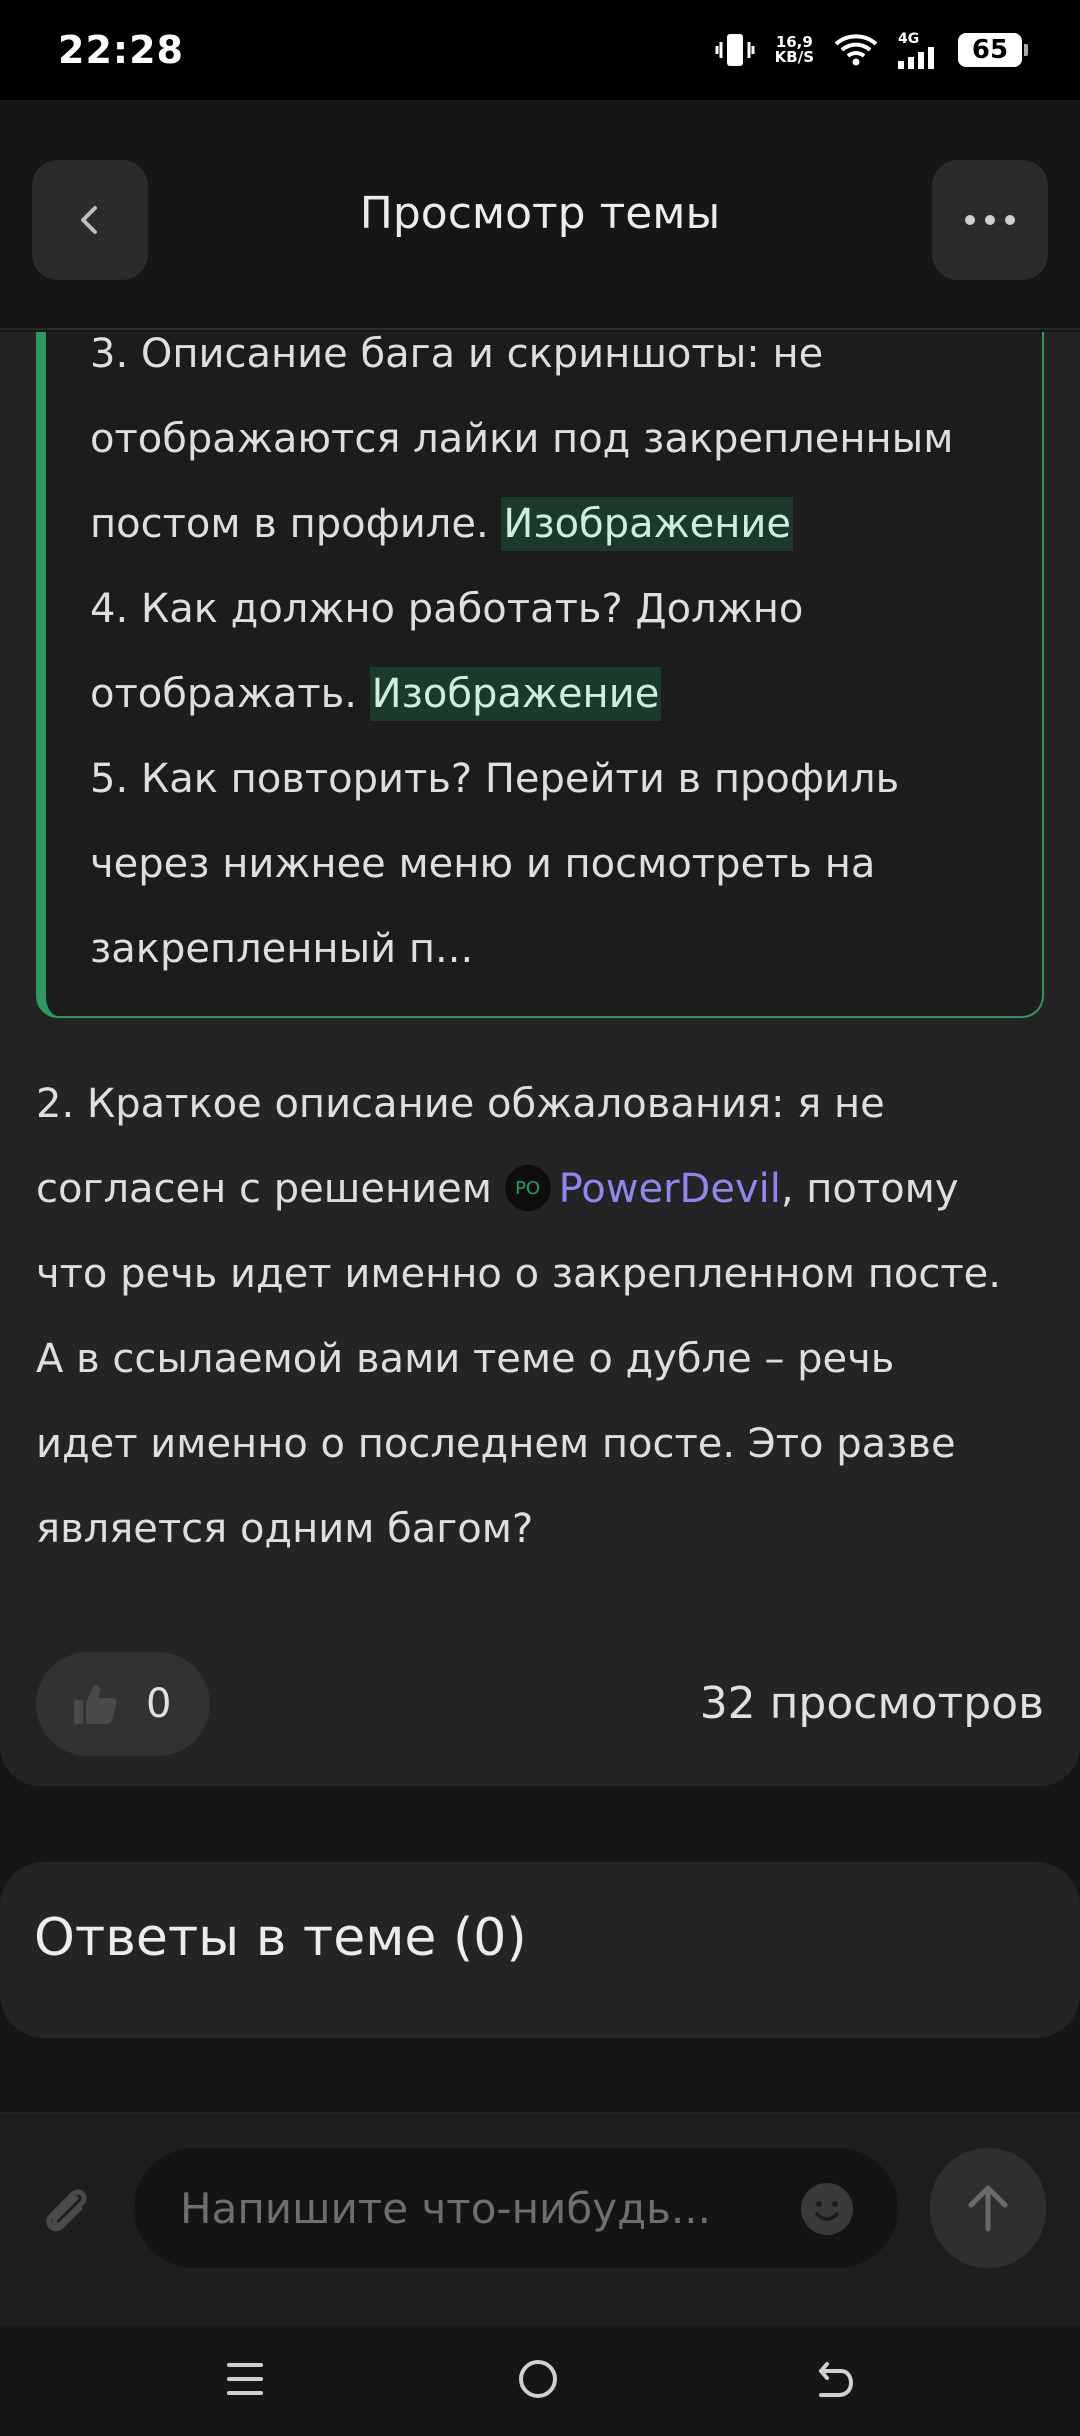 This screenshot has width=1080, height=2436. I want to click on vibrate-icon, so click(735, 50).